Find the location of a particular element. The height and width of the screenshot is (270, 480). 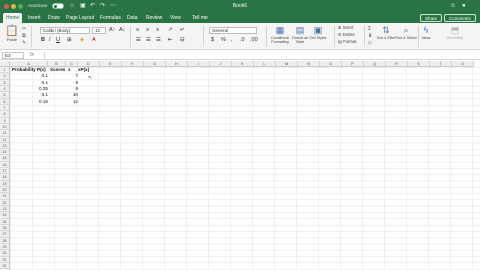

align-top-icon: ≡ is located at coordinates (137, 30).